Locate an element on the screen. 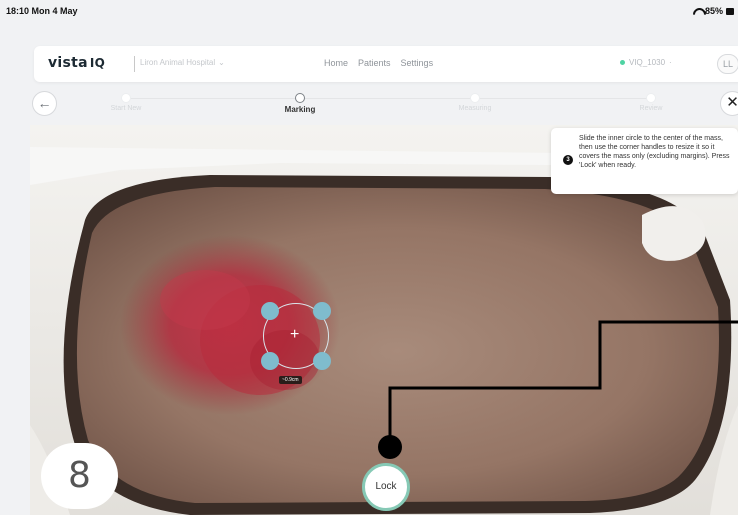 This screenshot has width=738, height=515. step-marking: Marking is located at coordinates (300, 103).